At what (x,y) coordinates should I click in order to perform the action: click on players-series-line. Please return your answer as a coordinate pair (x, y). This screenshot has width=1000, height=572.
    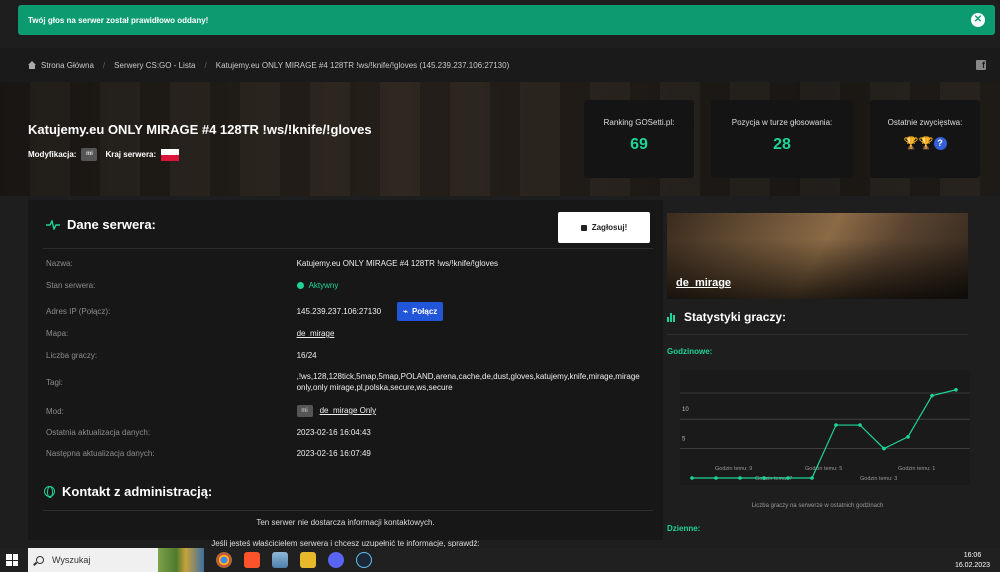
    Looking at the image, I should click on (824, 434).